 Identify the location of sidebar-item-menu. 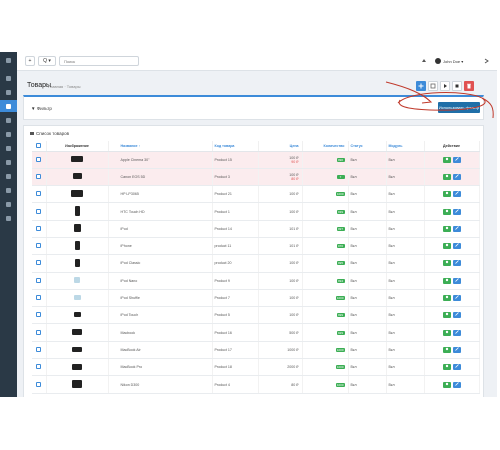
(8, 60).